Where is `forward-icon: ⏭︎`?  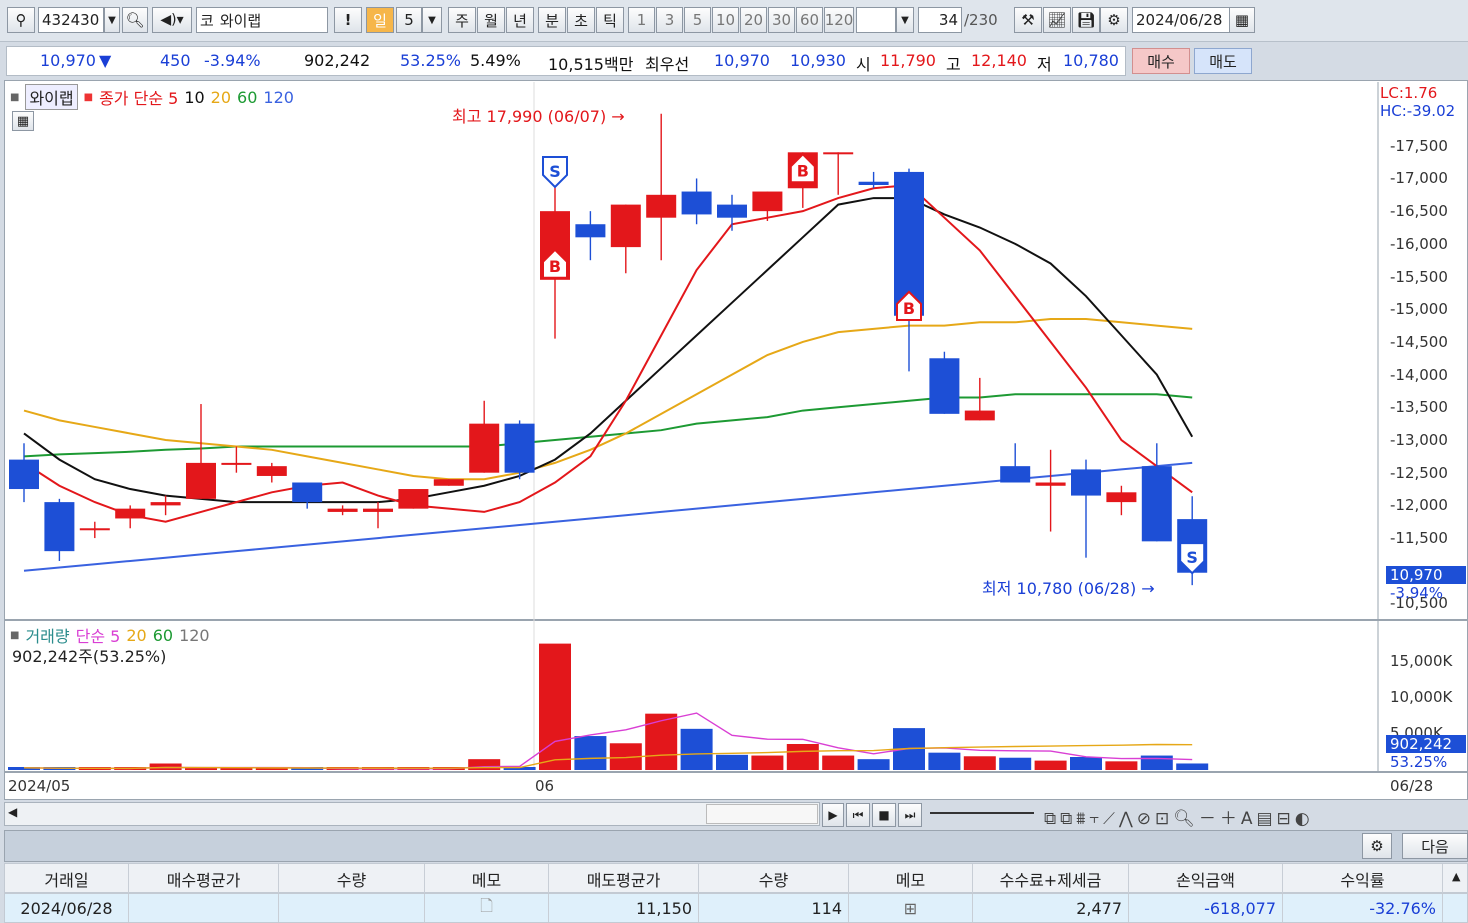
forward-icon: ⏭︎ is located at coordinates (910, 815).